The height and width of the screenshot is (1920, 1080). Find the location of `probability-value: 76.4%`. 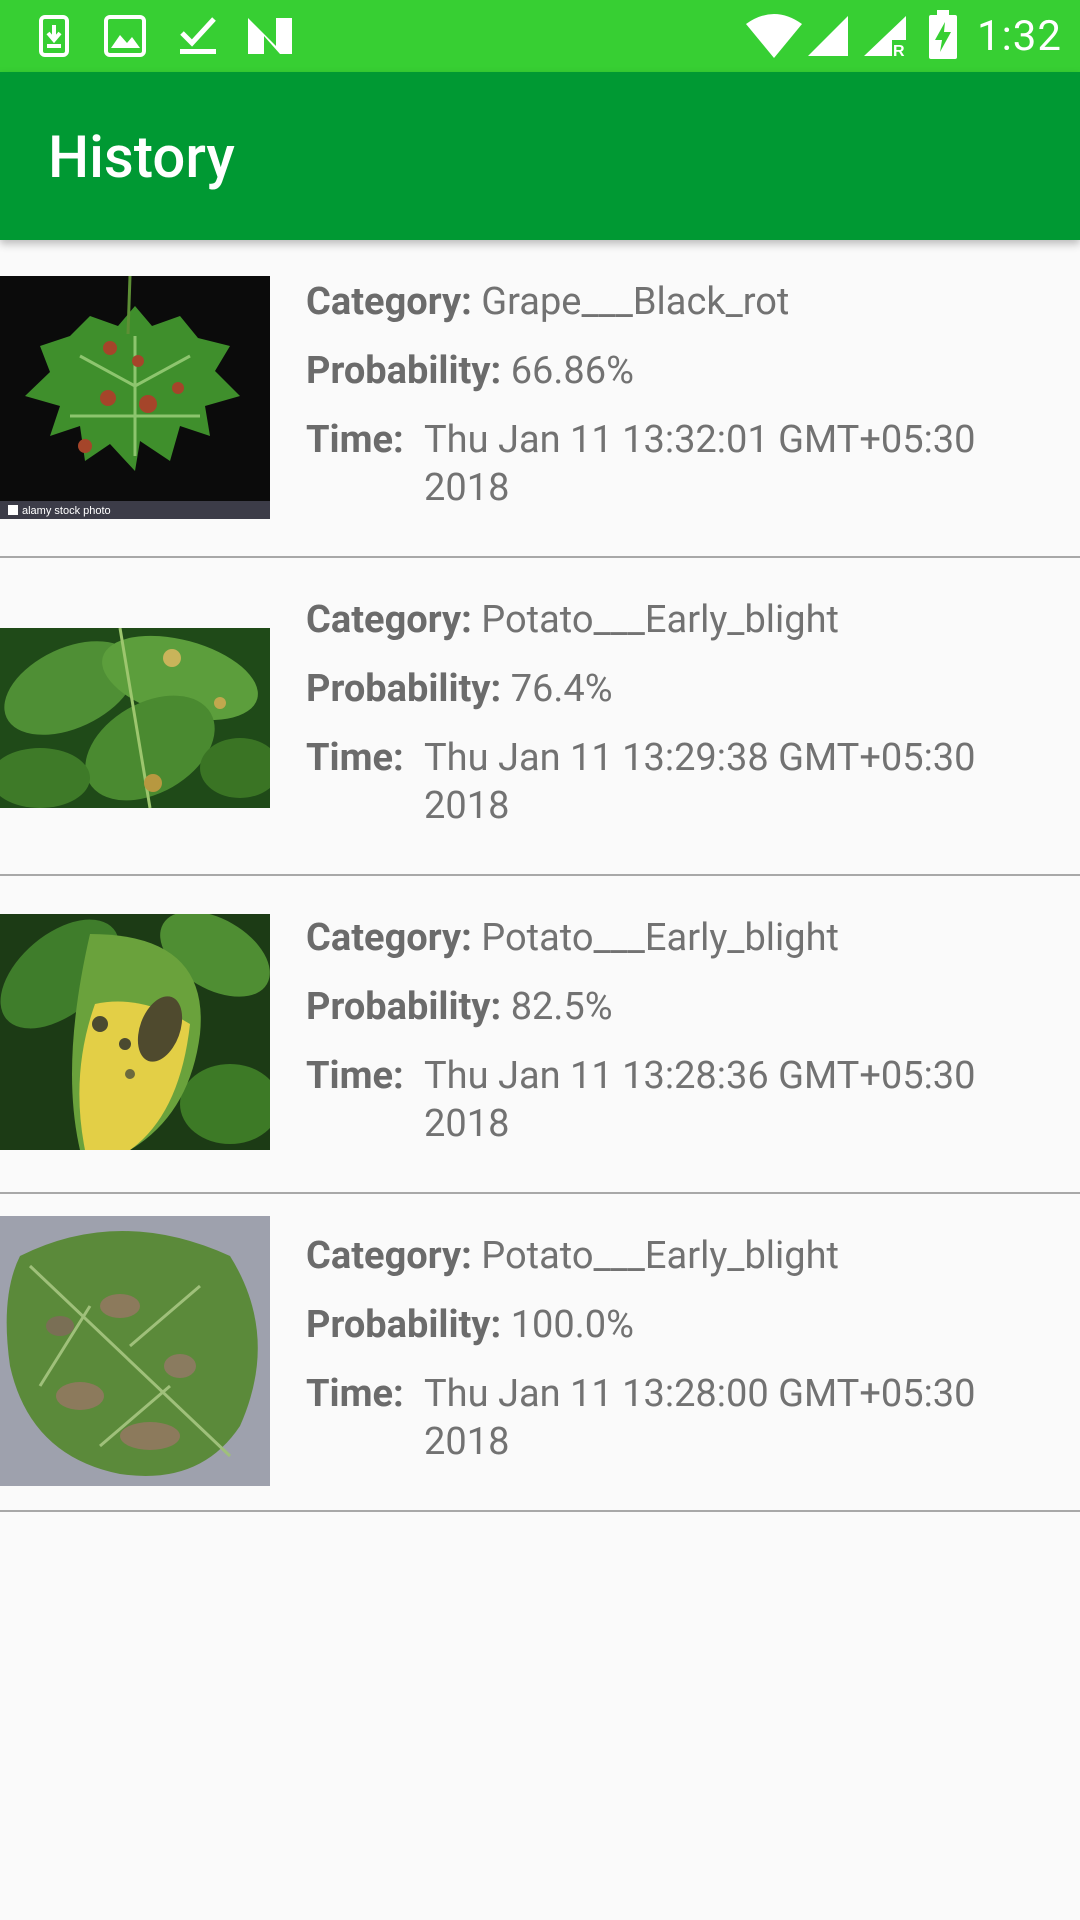

probability-value: 76.4% is located at coordinates (561, 689).